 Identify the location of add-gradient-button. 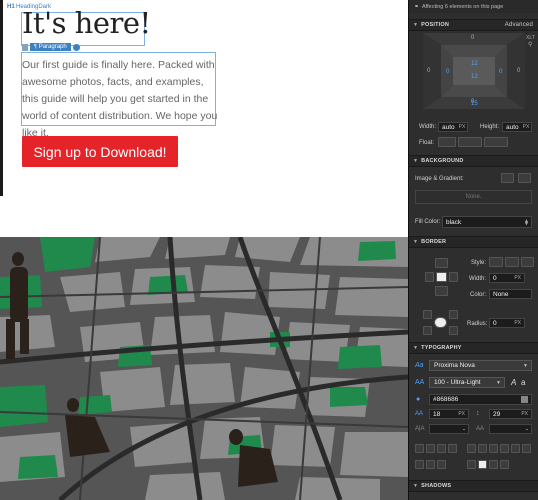
(524, 178).